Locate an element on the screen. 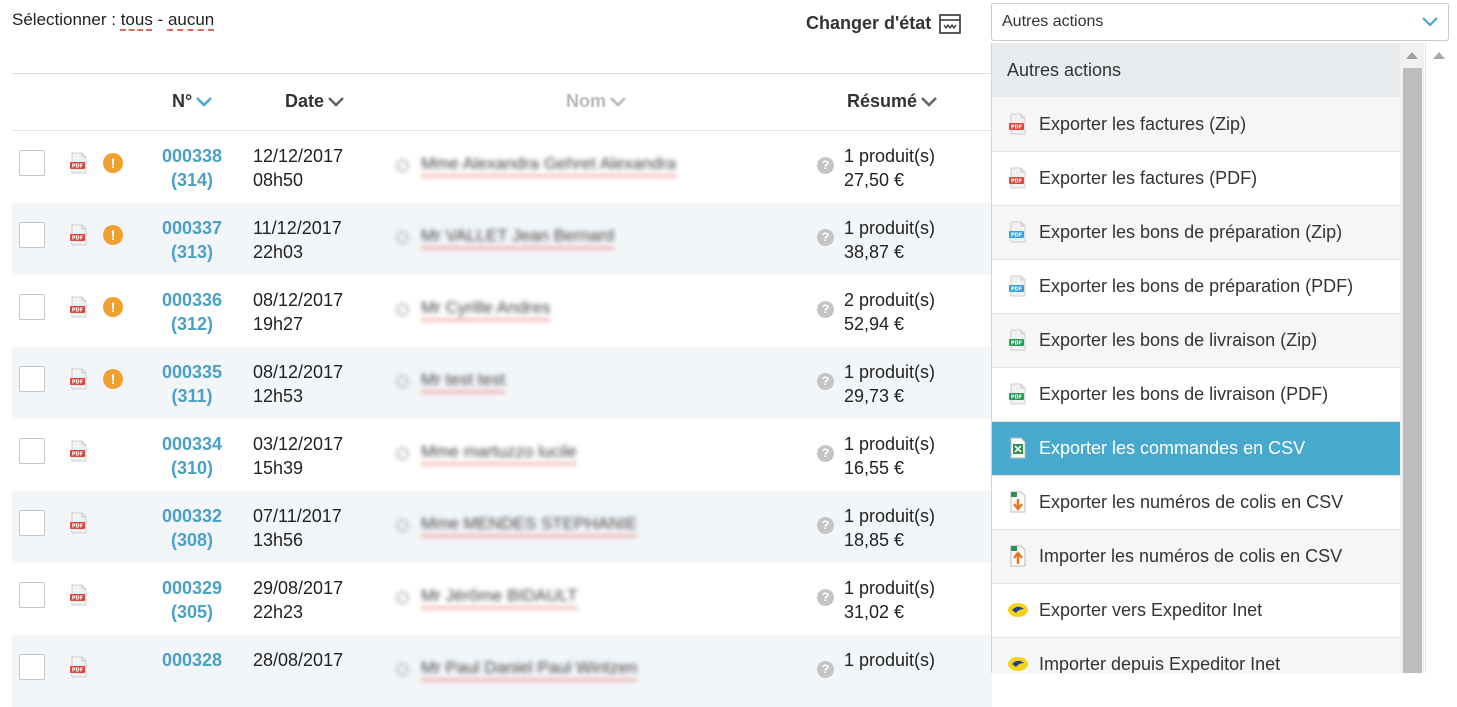 This screenshot has width=1457, height=707. order-number-link: 000338 (314) is located at coordinates (192, 168).